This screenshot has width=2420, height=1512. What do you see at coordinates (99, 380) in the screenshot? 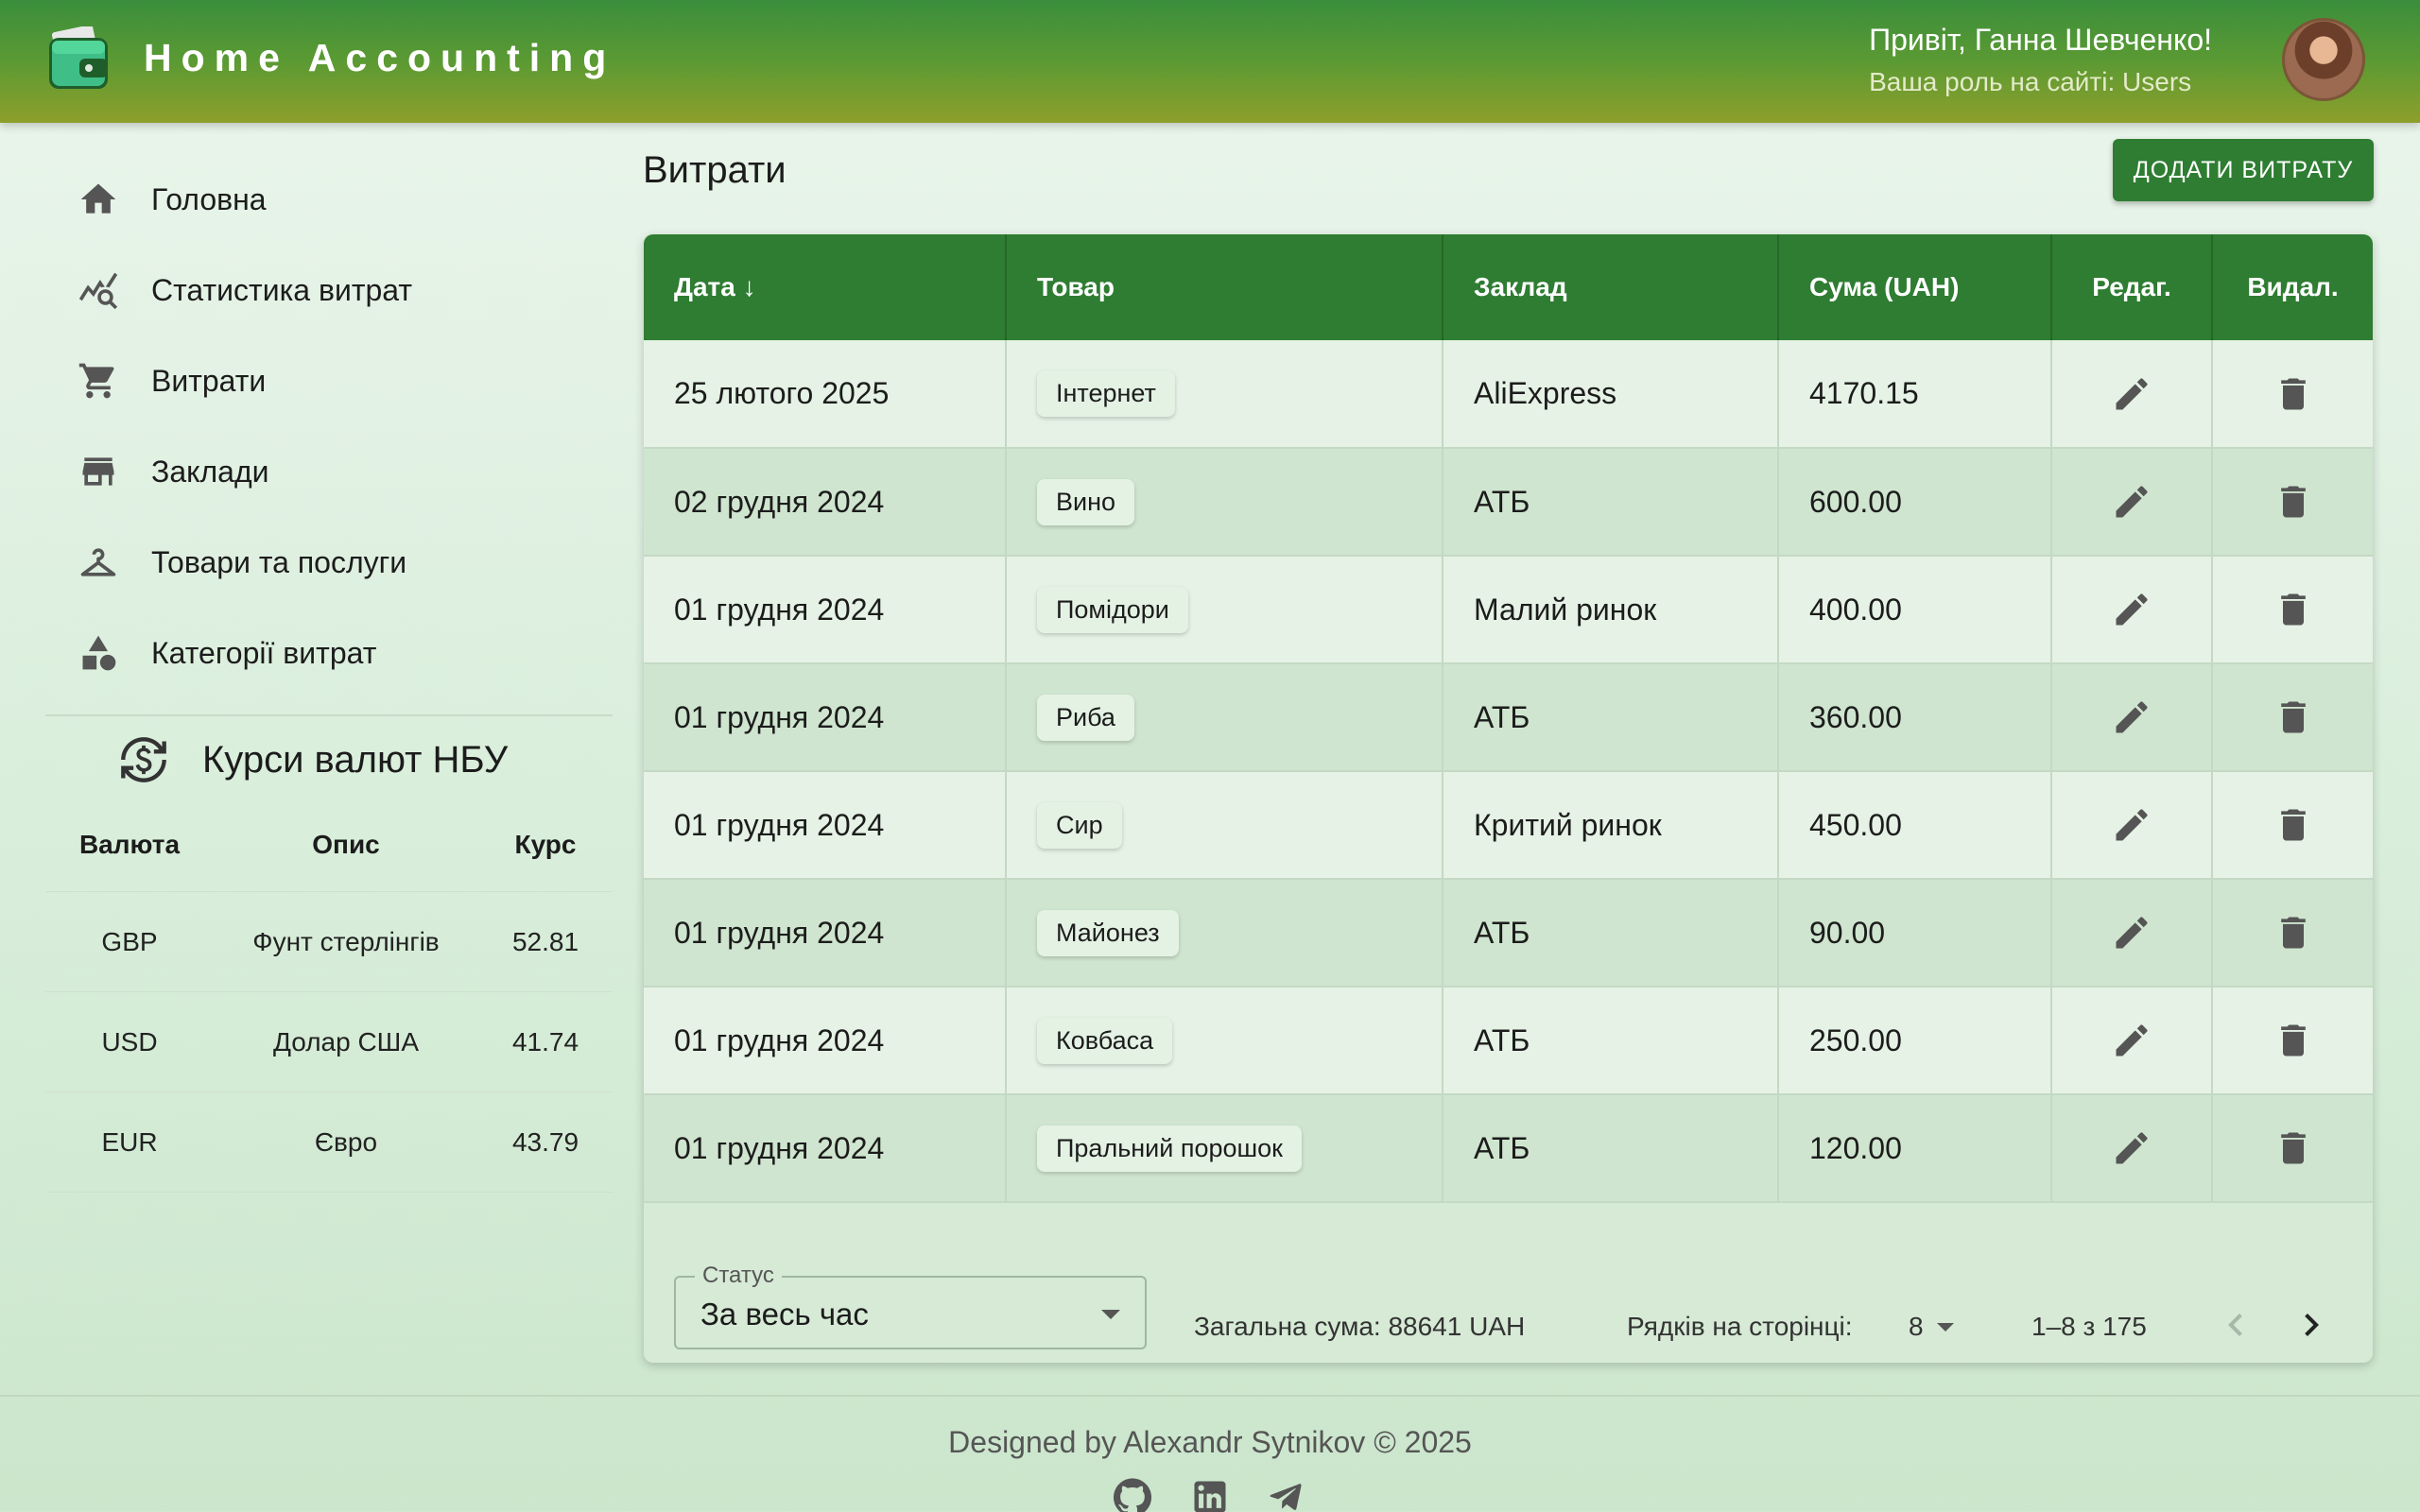
I see `cart-icon` at bounding box center [99, 380].